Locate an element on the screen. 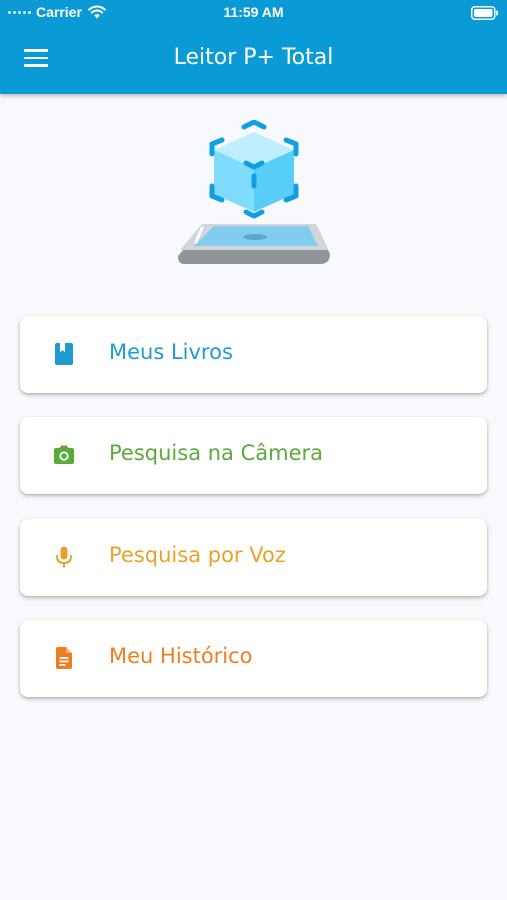 The image size is (507, 900). pesquisa-voz-button: Pesquisa por Voz is located at coordinates (253, 557).